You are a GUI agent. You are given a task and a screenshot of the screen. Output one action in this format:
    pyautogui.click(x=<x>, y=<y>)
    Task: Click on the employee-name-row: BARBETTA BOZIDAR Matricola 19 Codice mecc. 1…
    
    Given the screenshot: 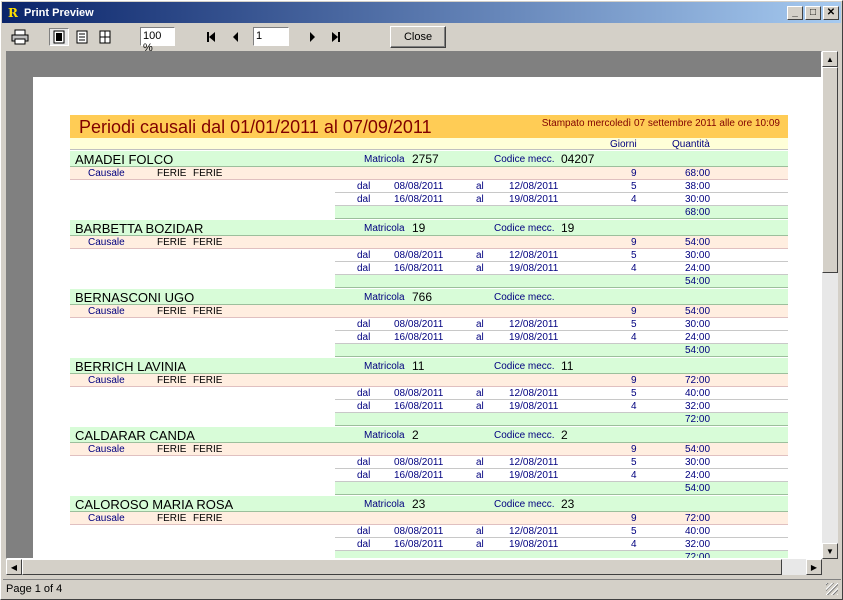 What is the action you would take?
    pyautogui.click(x=429, y=228)
    